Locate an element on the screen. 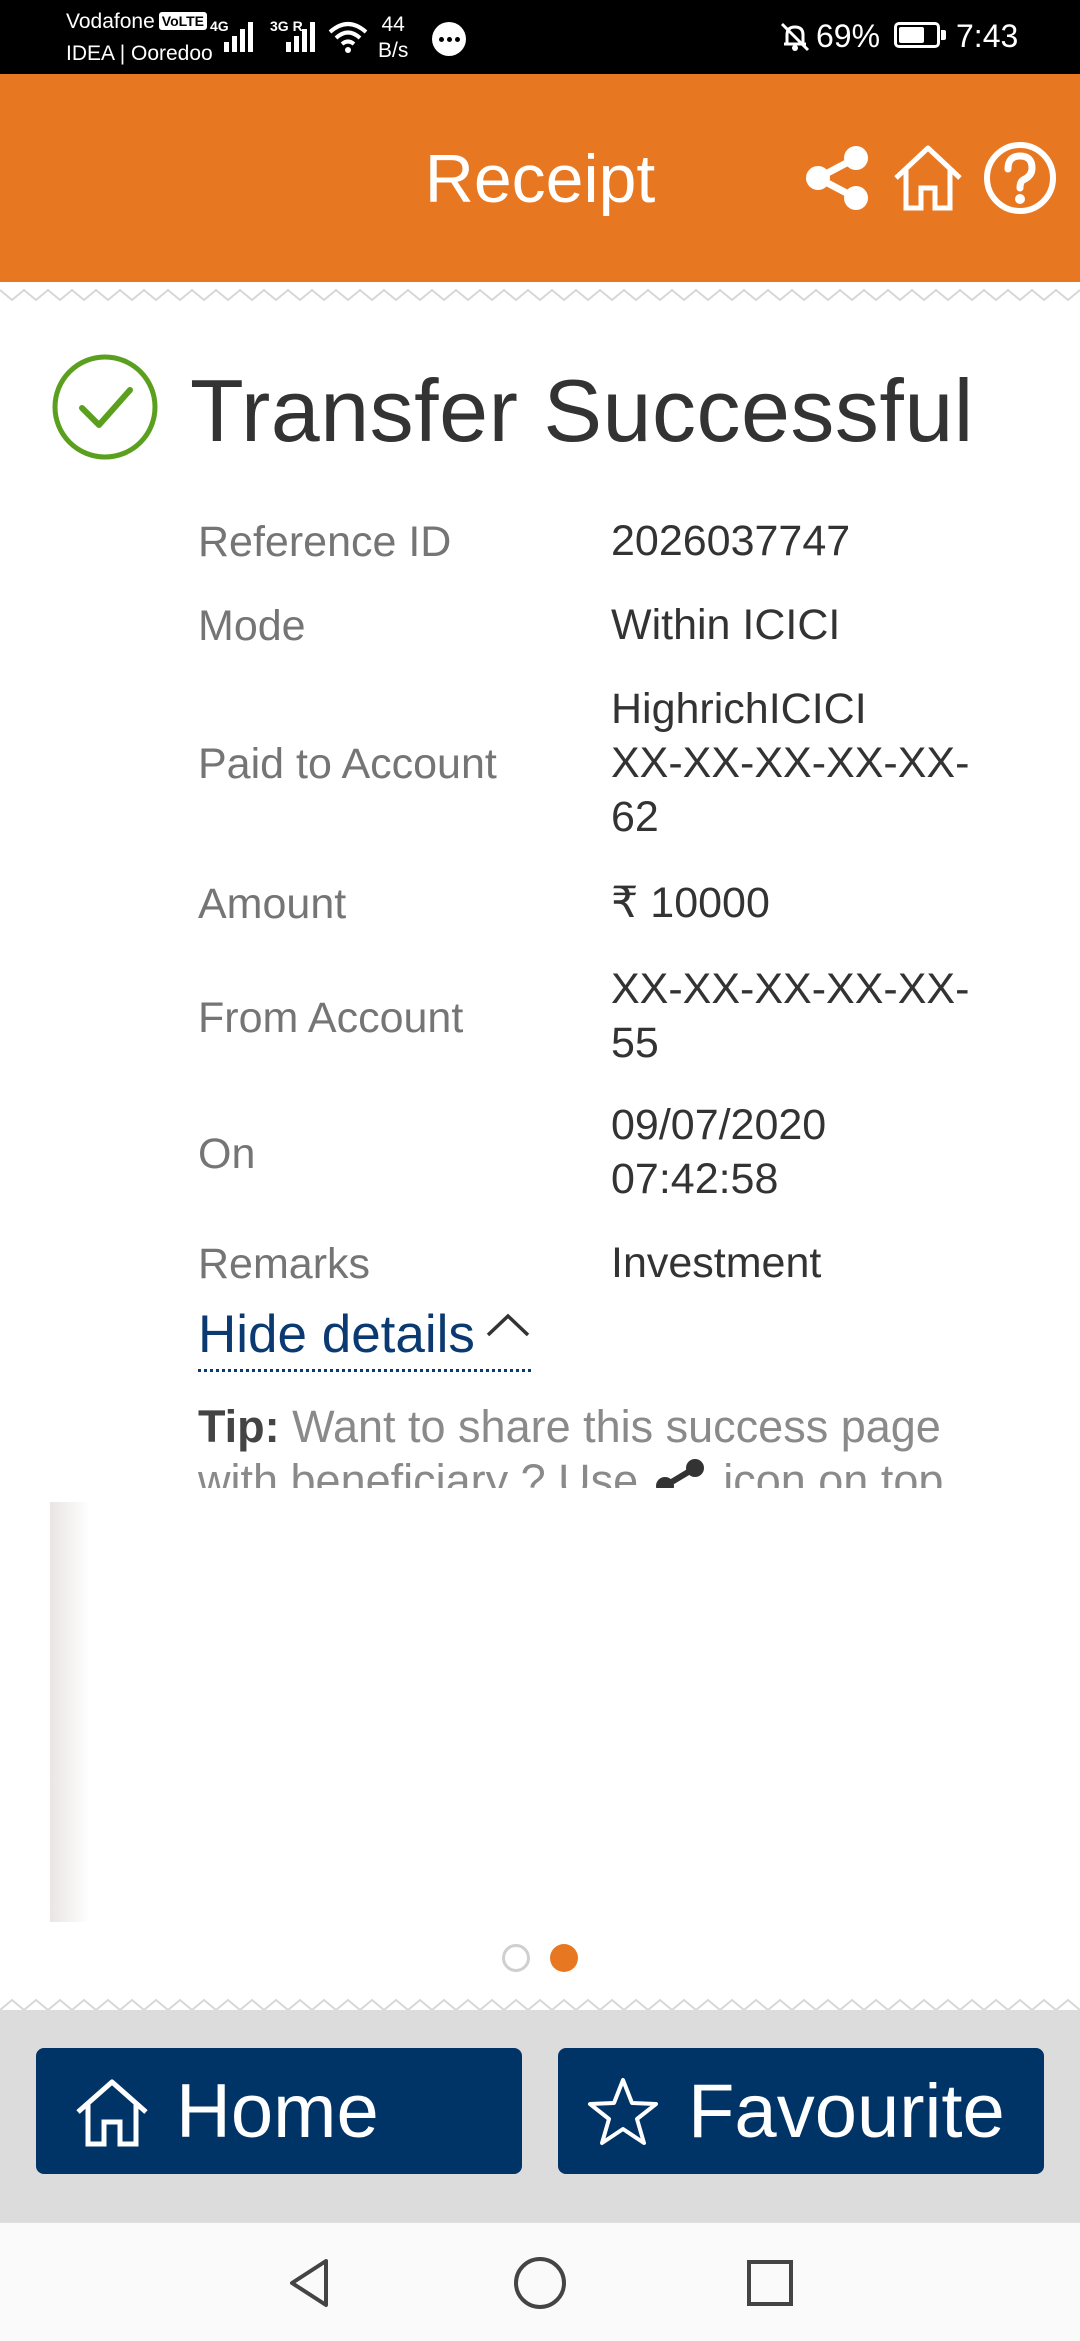 This screenshot has height=2341, width=1080. detail-value: Investment is located at coordinates (716, 1263).